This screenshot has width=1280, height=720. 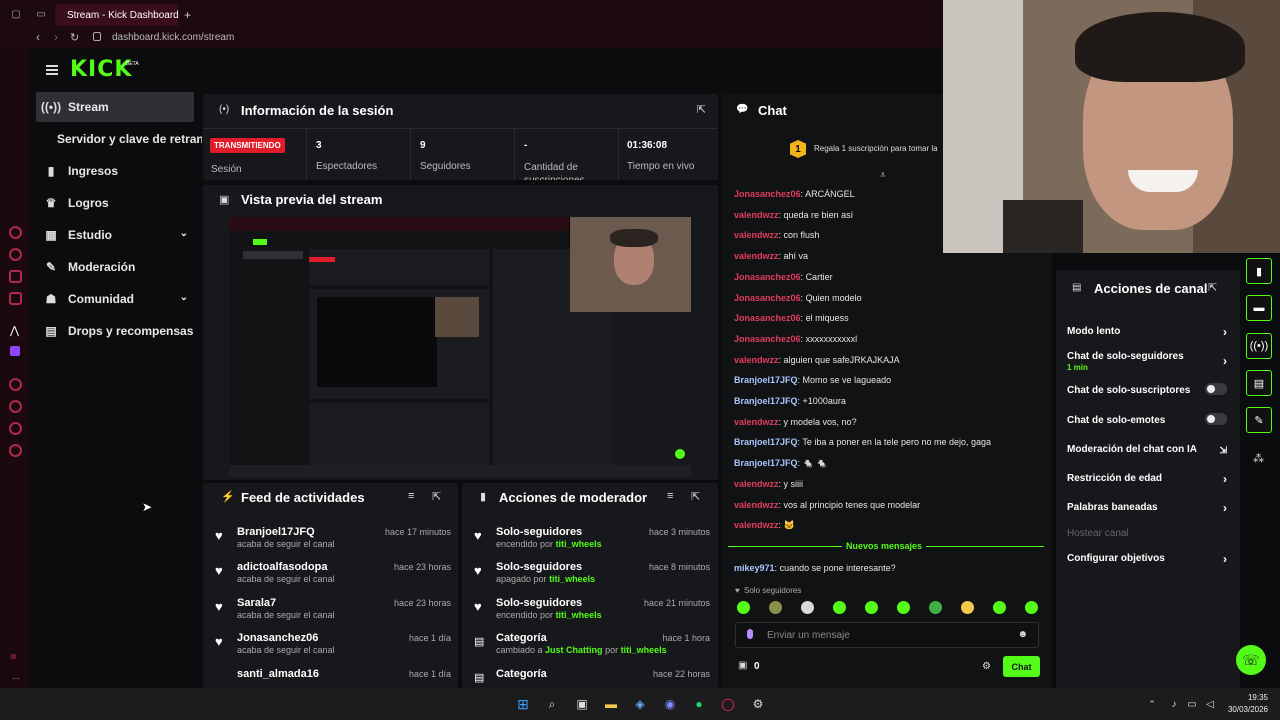 I want to click on app-icon: ⚙, so click(x=758, y=704).